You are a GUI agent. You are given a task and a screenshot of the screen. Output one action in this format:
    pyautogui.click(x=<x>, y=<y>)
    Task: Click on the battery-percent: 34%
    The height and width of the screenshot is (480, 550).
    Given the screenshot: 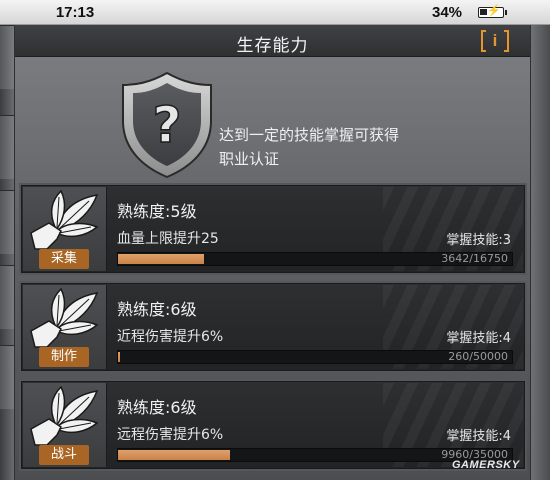 What is the action you would take?
    pyautogui.click(x=447, y=12)
    